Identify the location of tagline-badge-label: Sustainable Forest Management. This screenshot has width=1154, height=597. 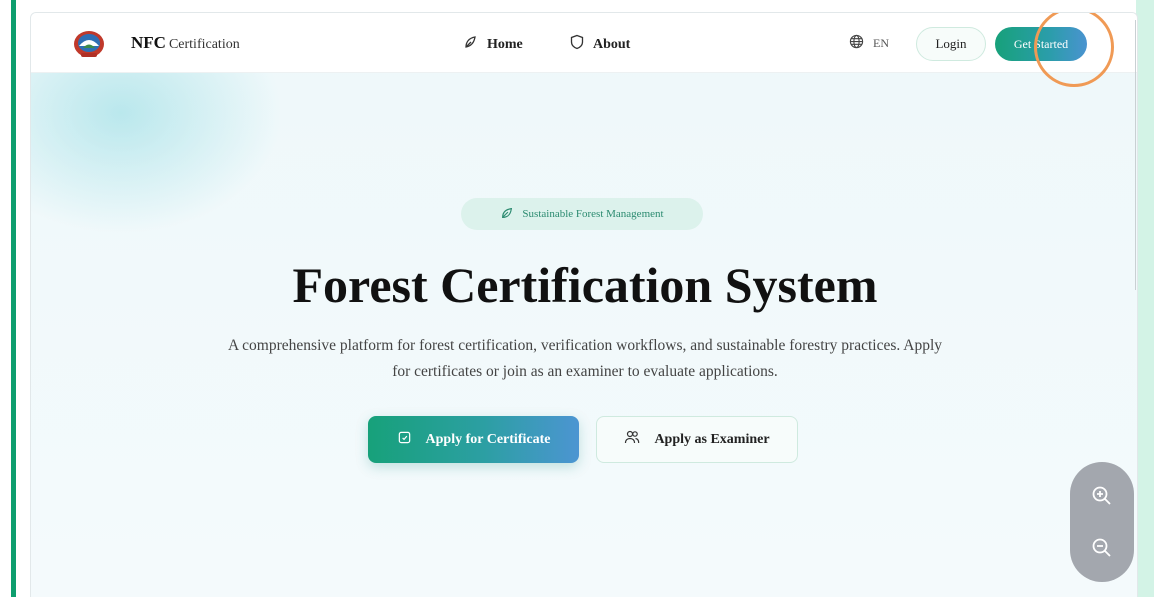
(593, 214).